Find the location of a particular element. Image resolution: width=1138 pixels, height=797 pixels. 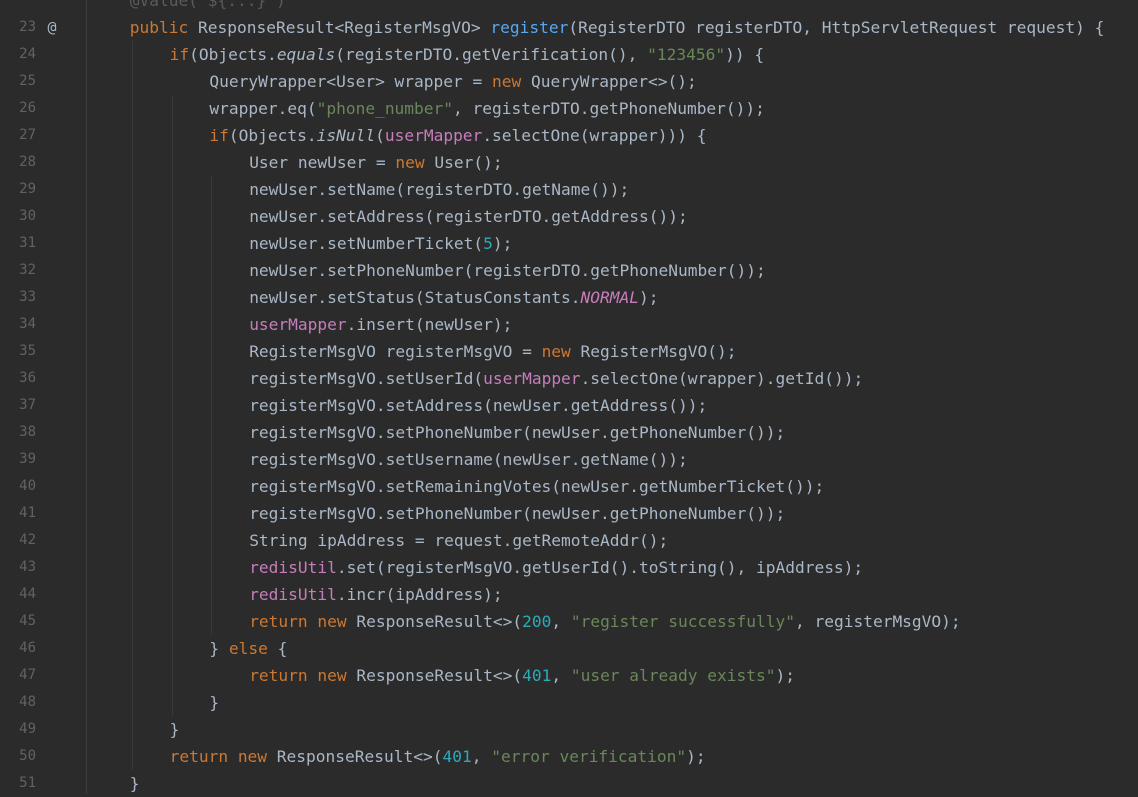

line-number: 37 is located at coordinates (27, 405).